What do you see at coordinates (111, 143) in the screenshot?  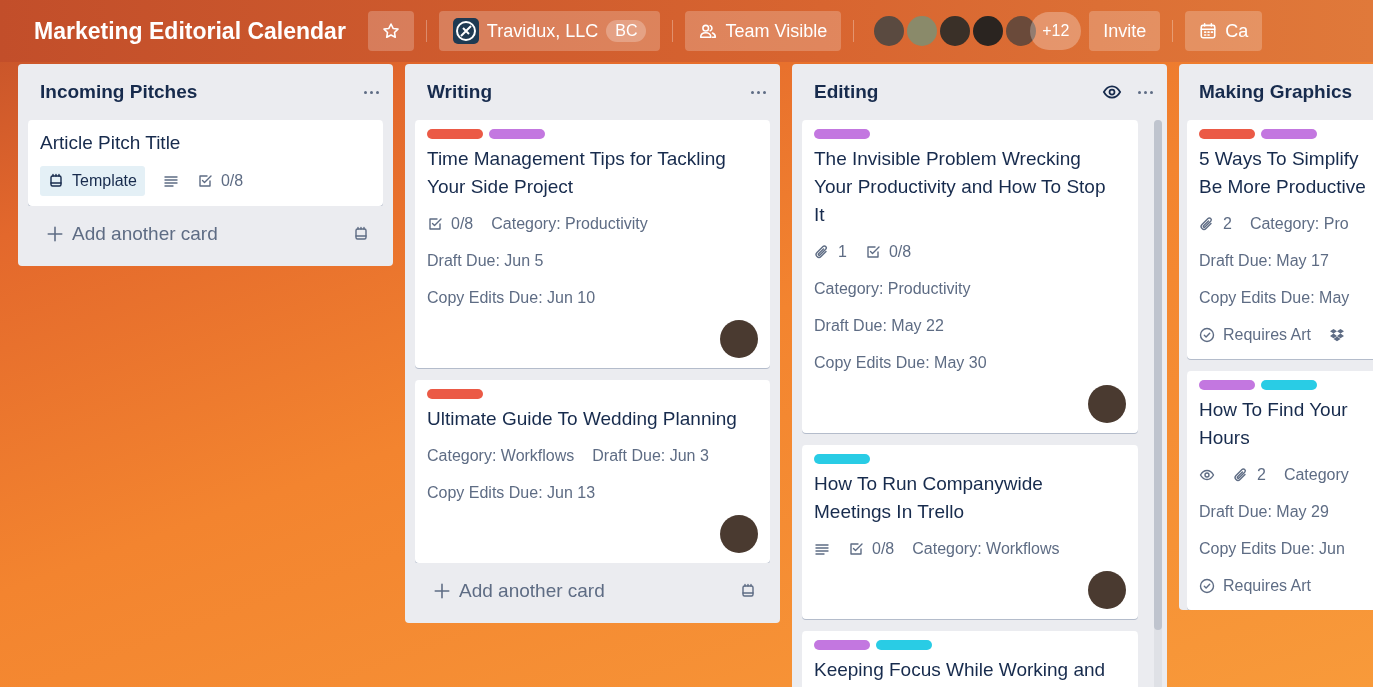 I see `card-title: Article Pitch Title` at bounding box center [111, 143].